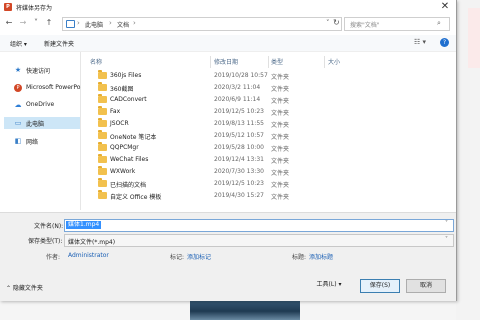 The width and height of the screenshot is (480, 320). I want to click on view-options-icon: ☷ ▾, so click(420, 42).